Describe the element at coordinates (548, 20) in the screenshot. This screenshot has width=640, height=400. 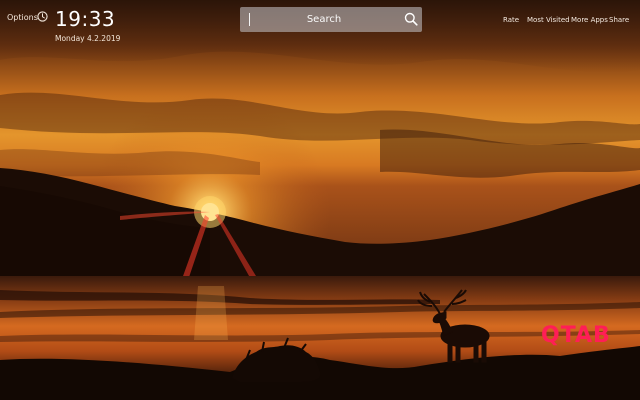
I see `nav-most-visited-link: Most Visited` at that location.